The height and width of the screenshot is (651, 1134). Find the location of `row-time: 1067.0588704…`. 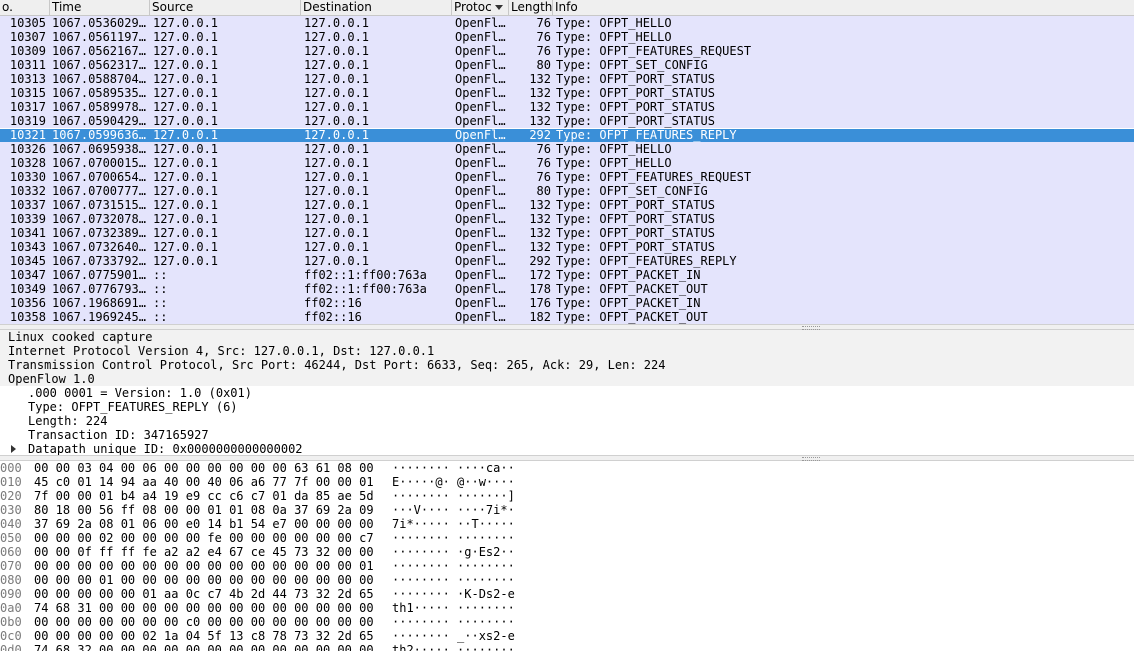

row-time: 1067.0588704… is located at coordinates (99, 79).